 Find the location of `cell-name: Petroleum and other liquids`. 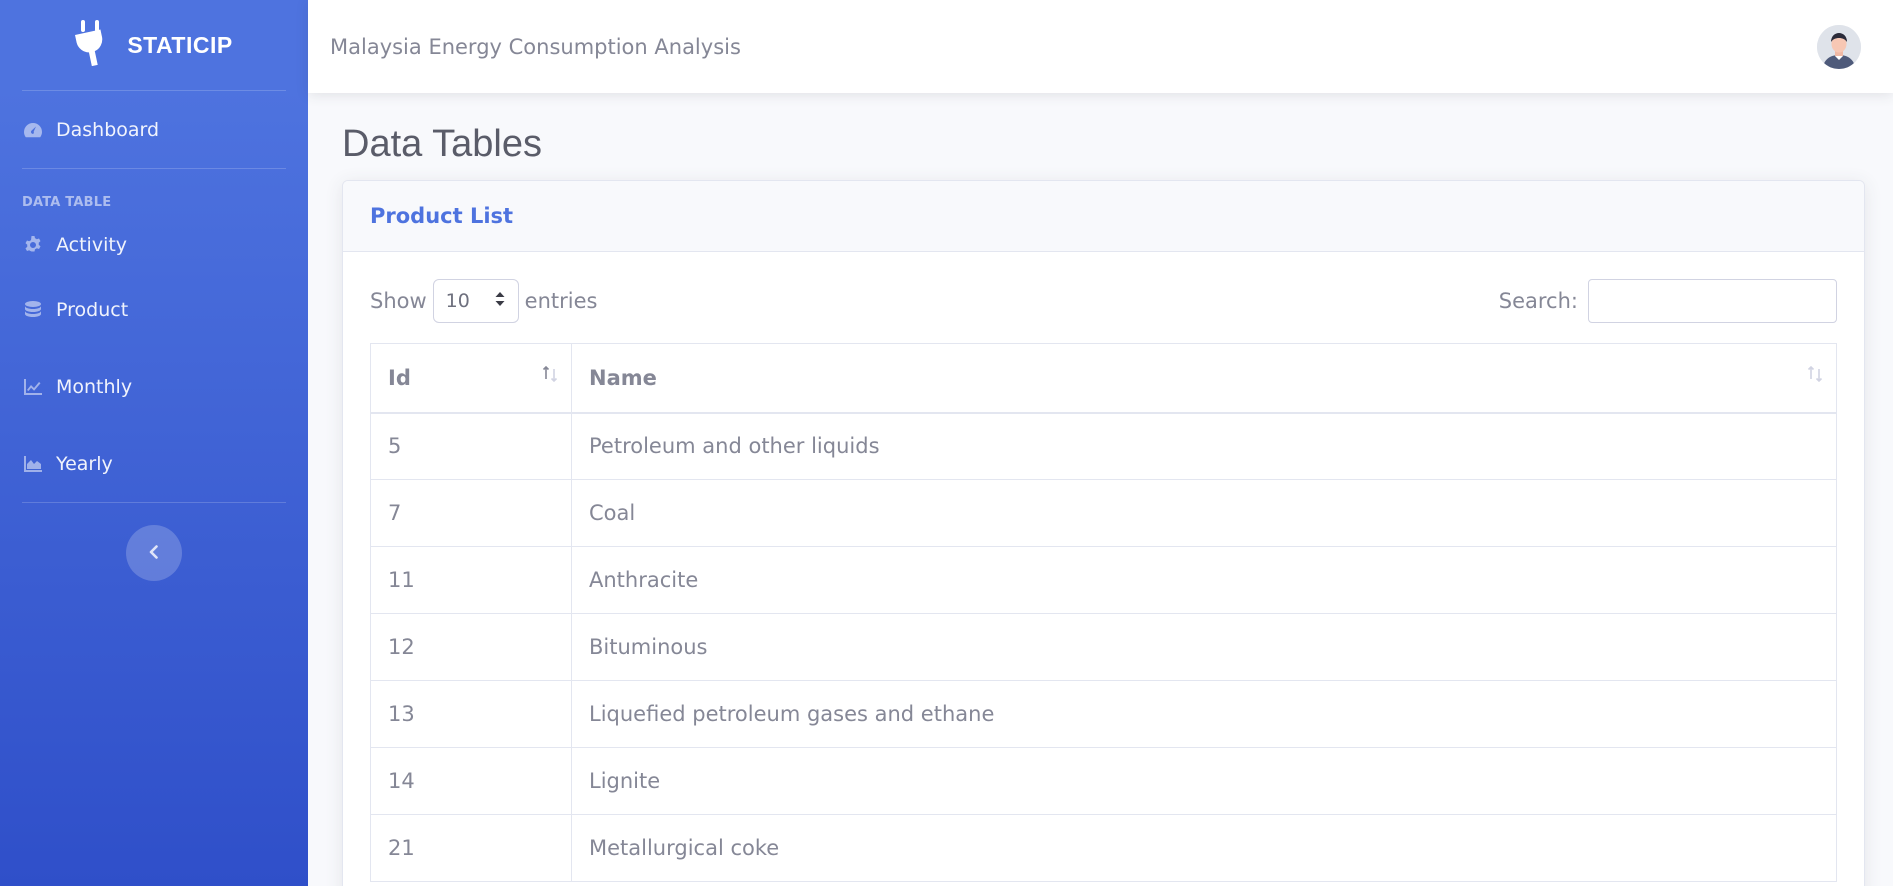

cell-name: Petroleum and other liquids is located at coordinates (1204, 446).